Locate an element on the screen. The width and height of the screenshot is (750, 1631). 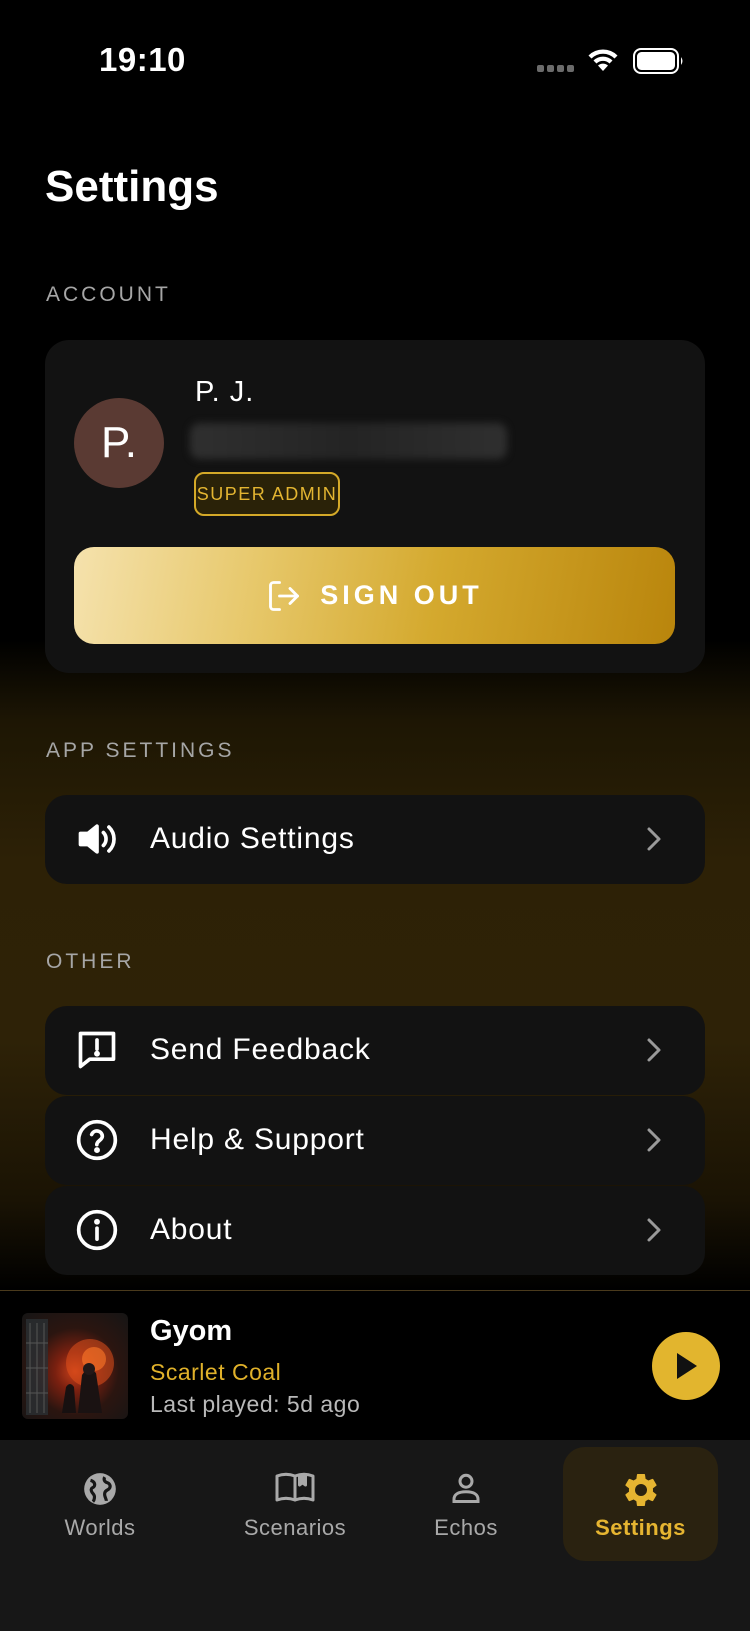
battery-icon is located at coordinates (658, 61).